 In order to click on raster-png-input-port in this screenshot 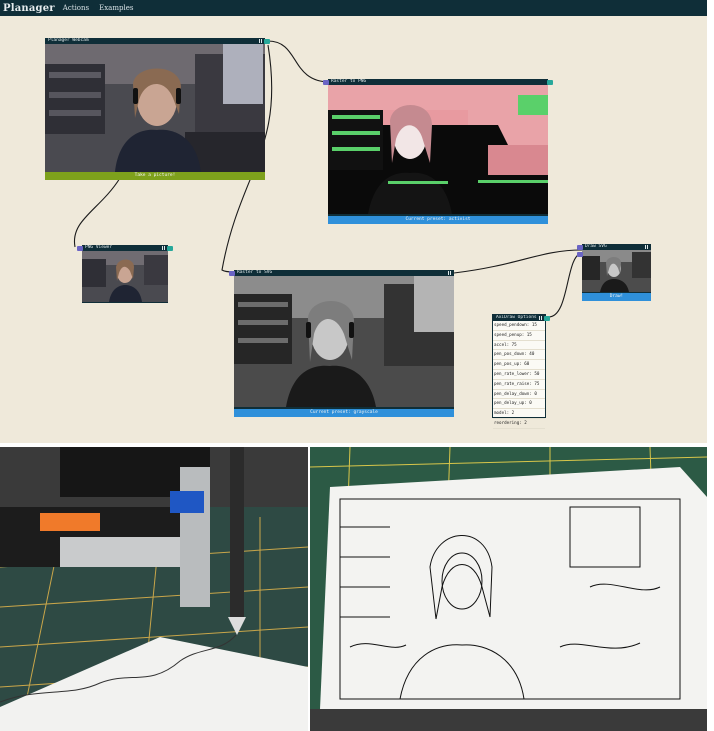, I will do `click(326, 82)`.